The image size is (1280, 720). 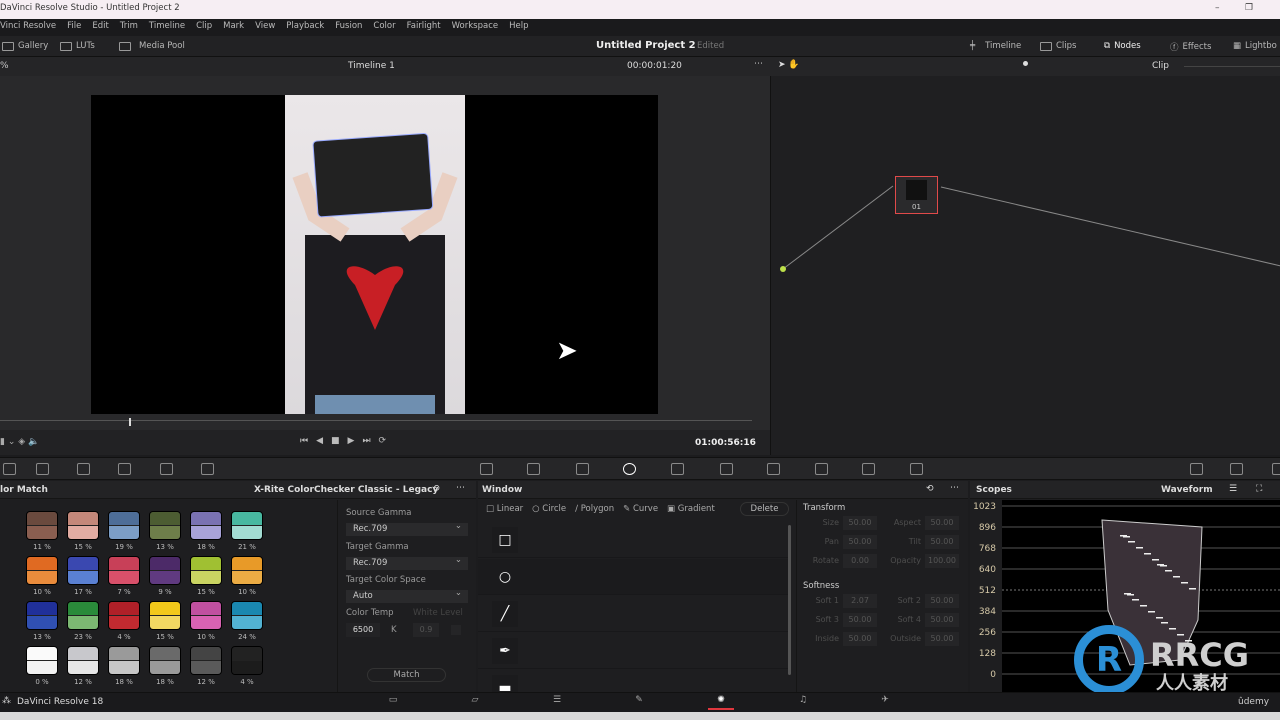 I want to click on clip-mode-dropdown: Clip, so click(x=1160, y=66).